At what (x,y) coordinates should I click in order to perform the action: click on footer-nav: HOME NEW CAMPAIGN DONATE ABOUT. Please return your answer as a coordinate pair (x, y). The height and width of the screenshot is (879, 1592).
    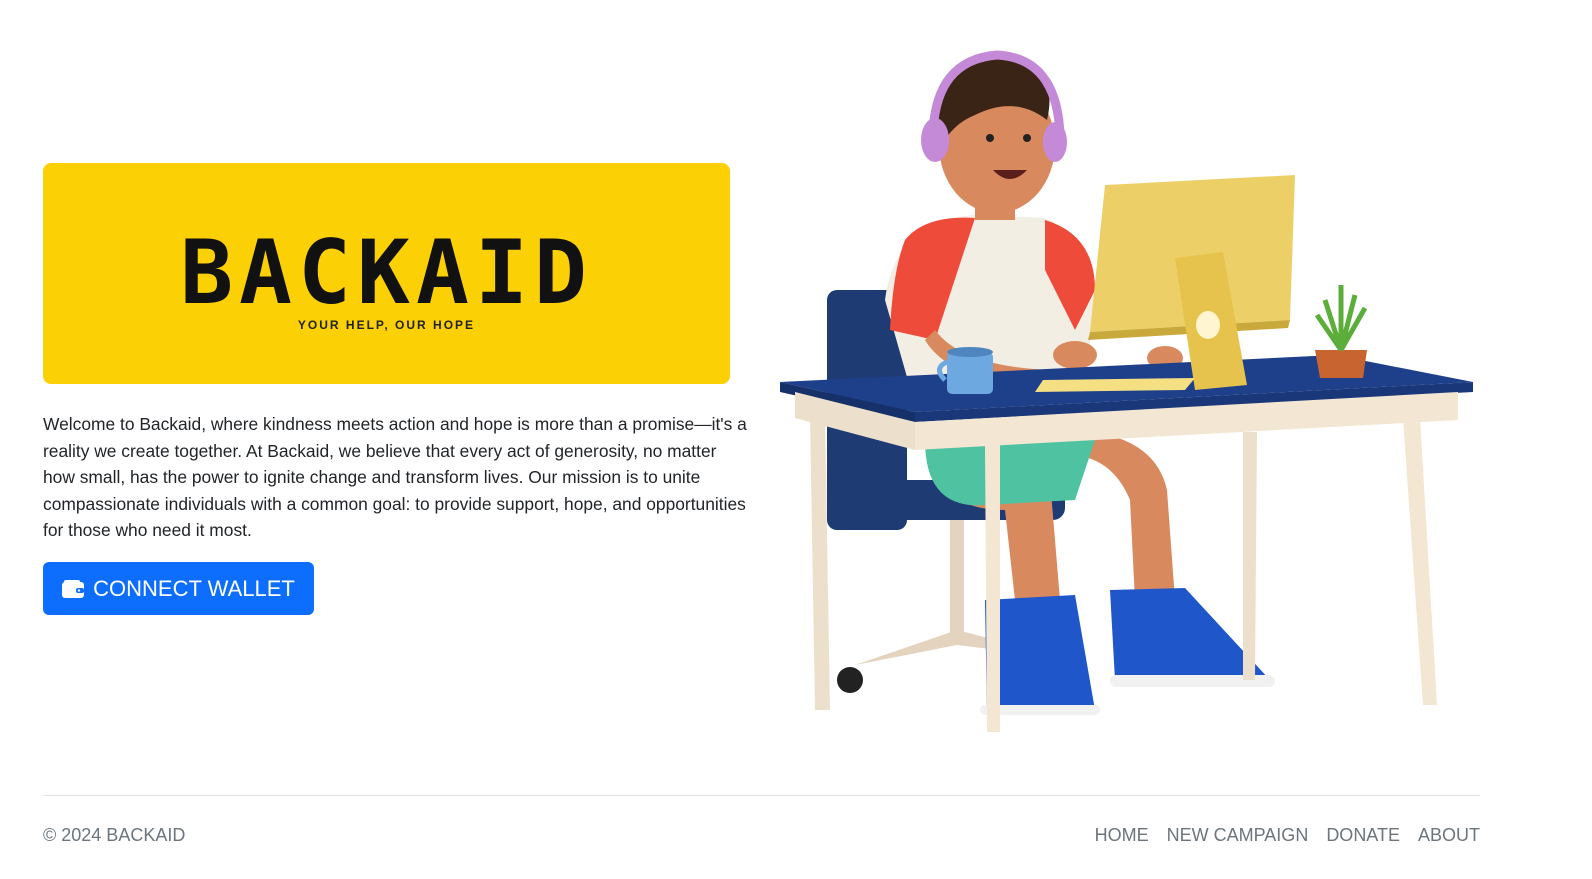
    Looking at the image, I should click on (1287, 835).